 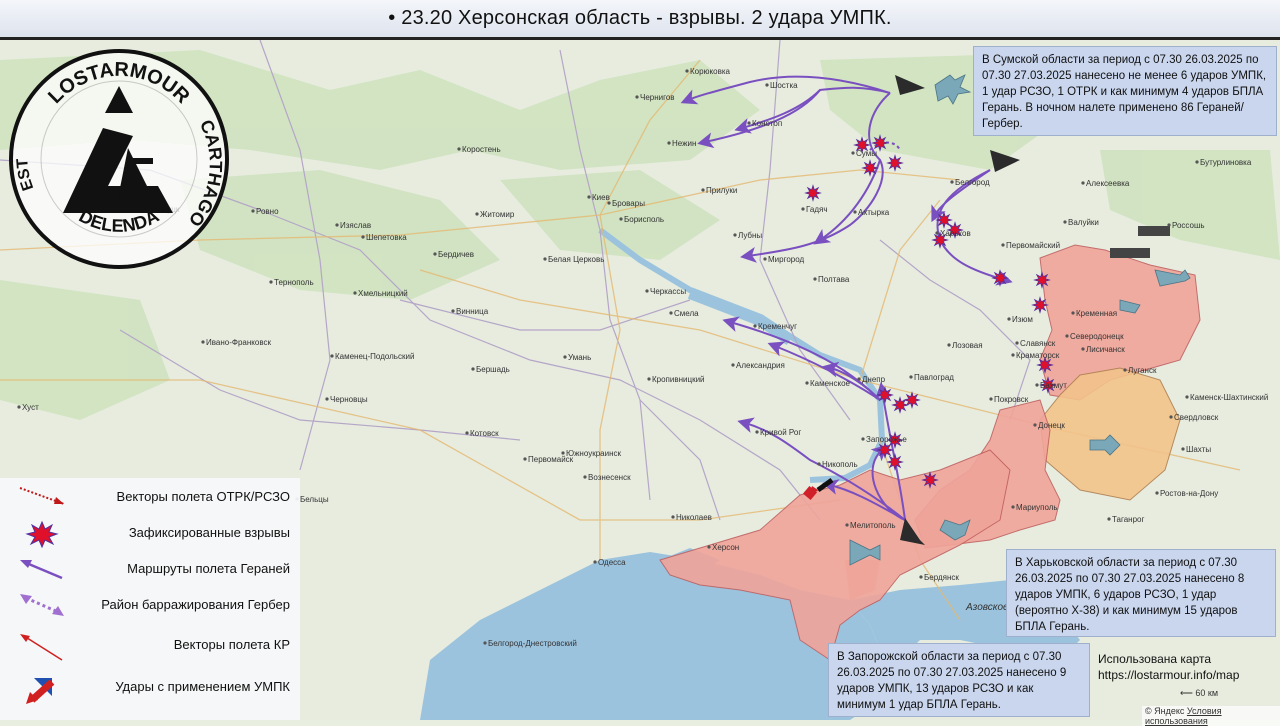 I want to click on city-label: Котовск, so click(x=484, y=433).